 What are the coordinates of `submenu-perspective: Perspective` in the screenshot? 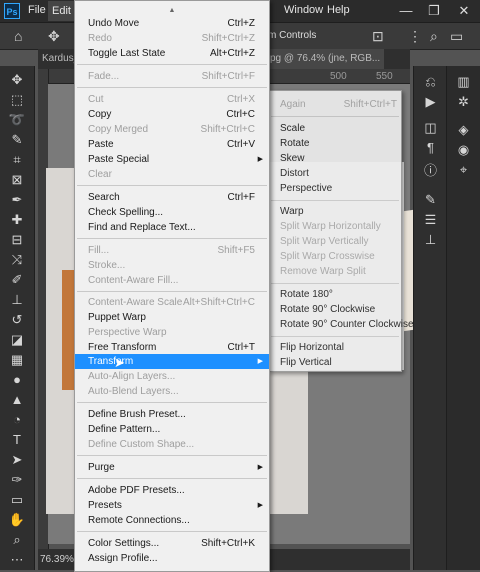 It's located at (335, 188).